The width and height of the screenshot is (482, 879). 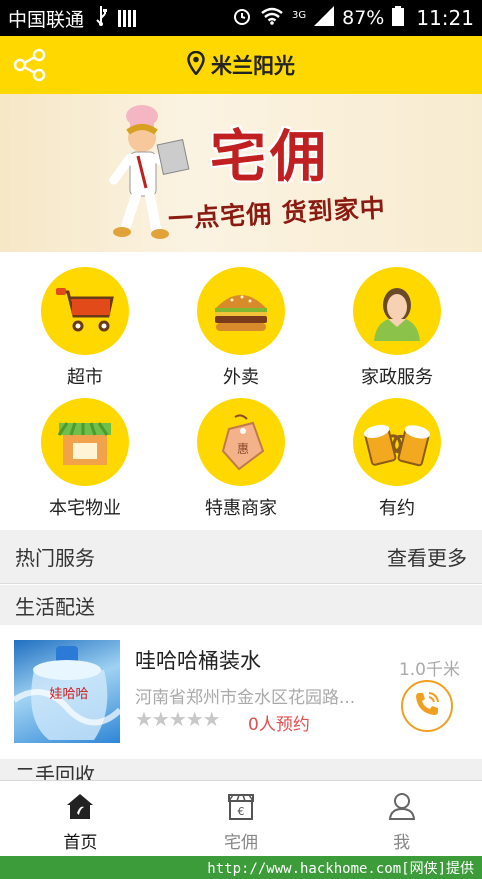 I want to click on wifi-icon, so click(x=272, y=18).